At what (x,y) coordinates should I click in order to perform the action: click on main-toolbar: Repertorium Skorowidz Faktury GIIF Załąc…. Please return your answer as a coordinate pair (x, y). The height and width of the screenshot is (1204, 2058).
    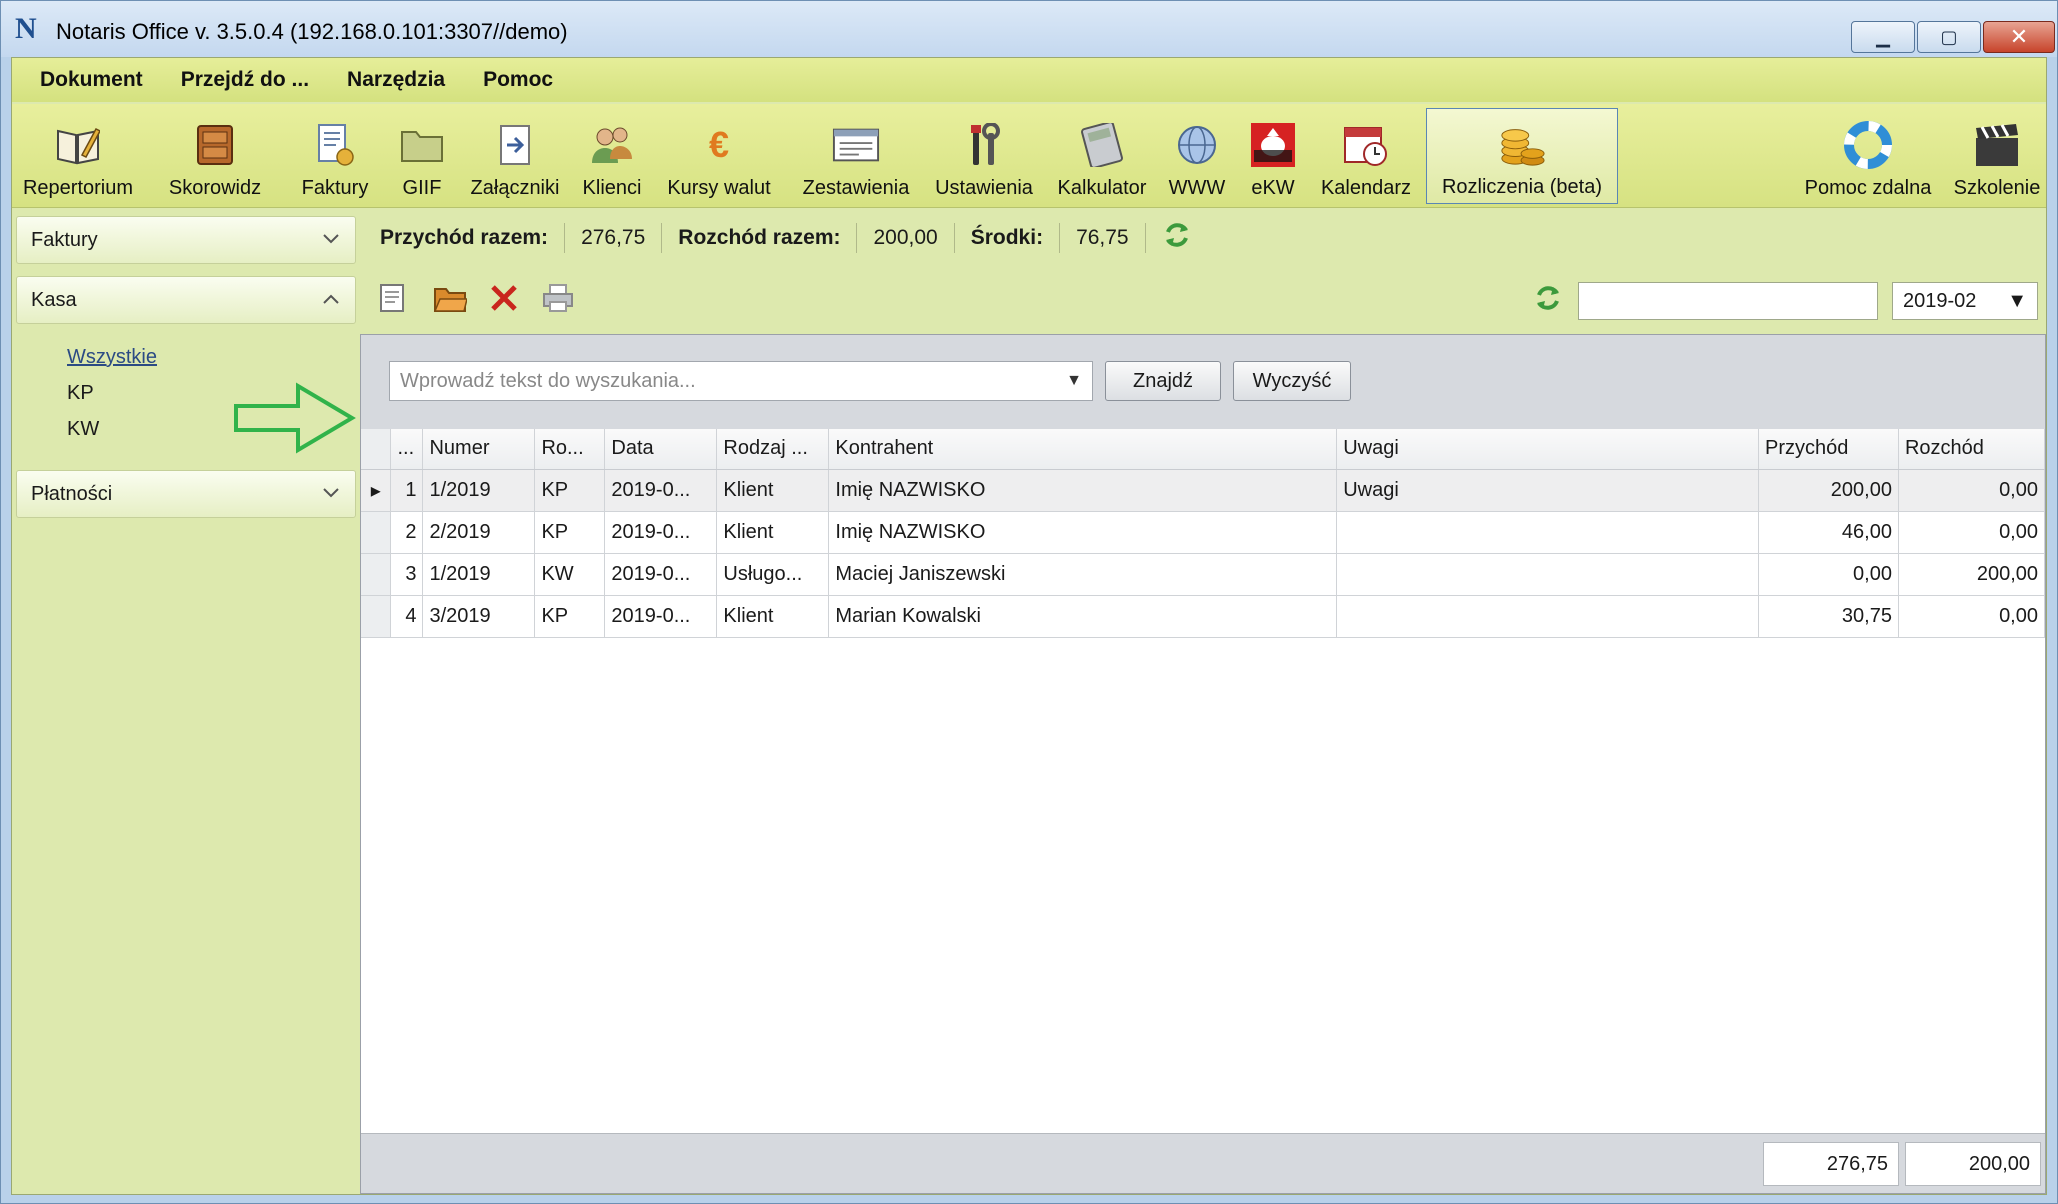
    Looking at the image, I should click on (1029, 156).